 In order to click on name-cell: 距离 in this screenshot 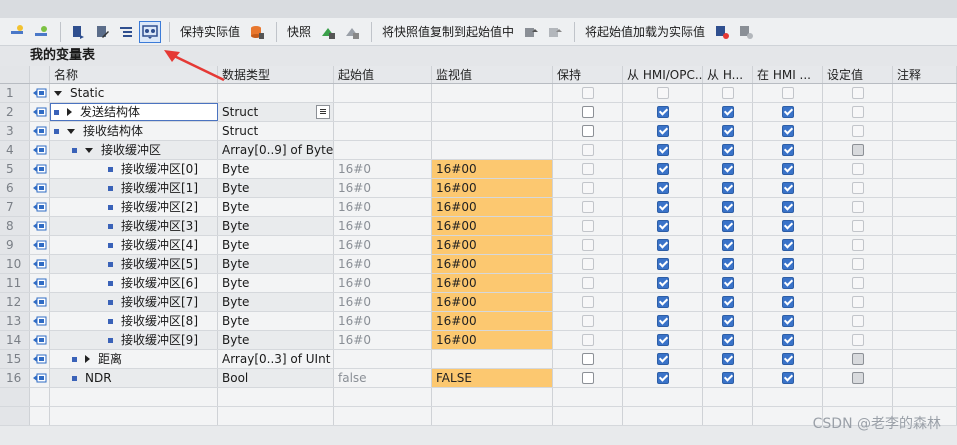, I will do `click(134, 359)`.